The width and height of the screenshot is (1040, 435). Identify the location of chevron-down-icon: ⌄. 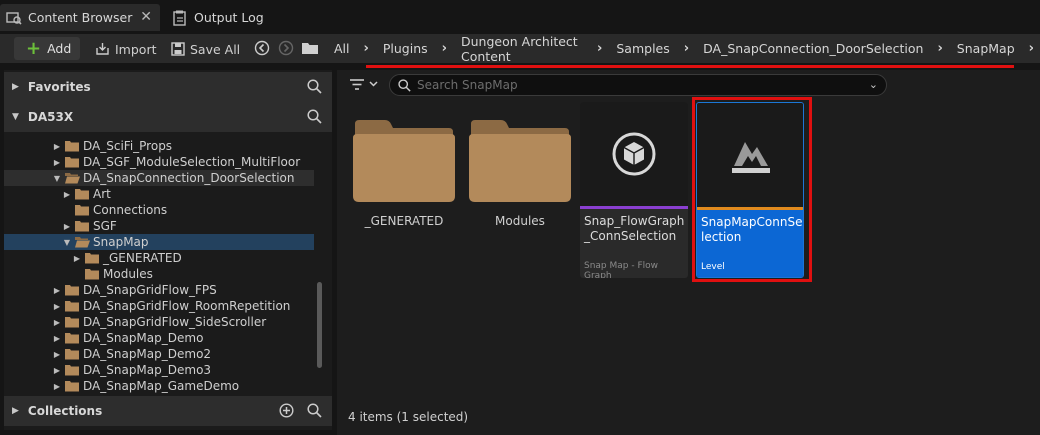
(873, 84).